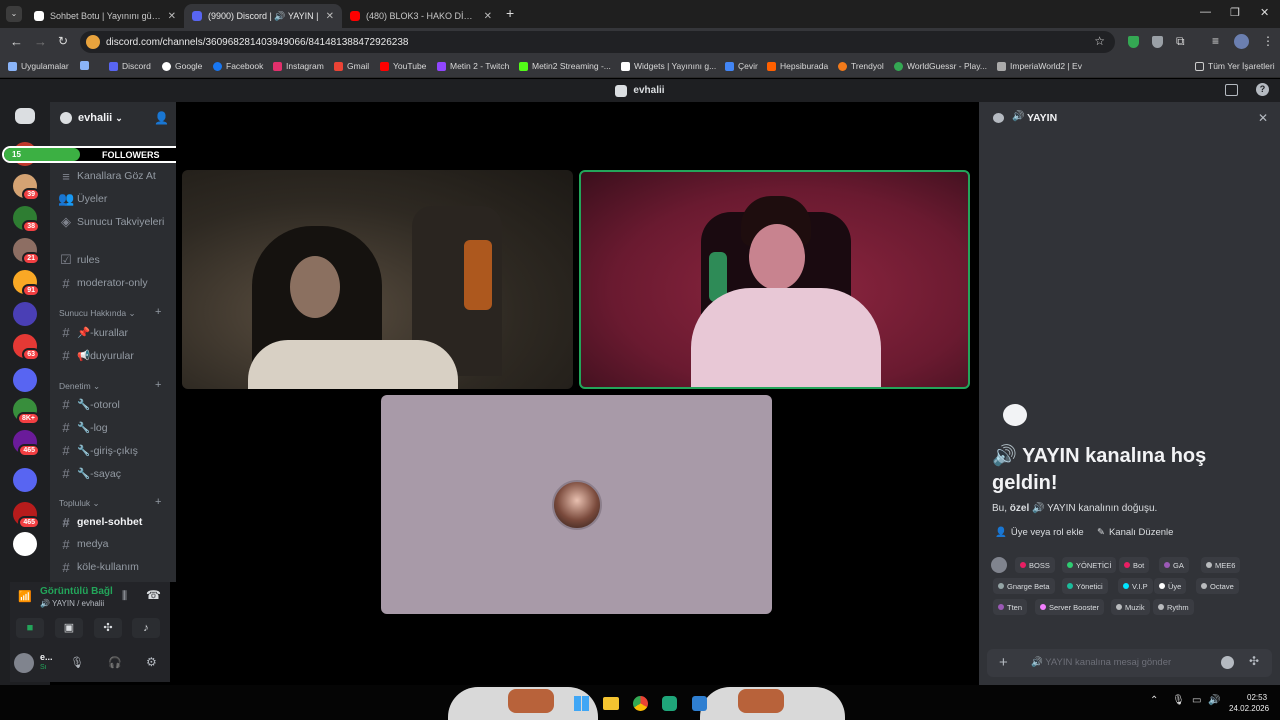  Describe the element at coordinates (1221, 565) in the screenshot. I see `role-tag: MEE6` at that location.